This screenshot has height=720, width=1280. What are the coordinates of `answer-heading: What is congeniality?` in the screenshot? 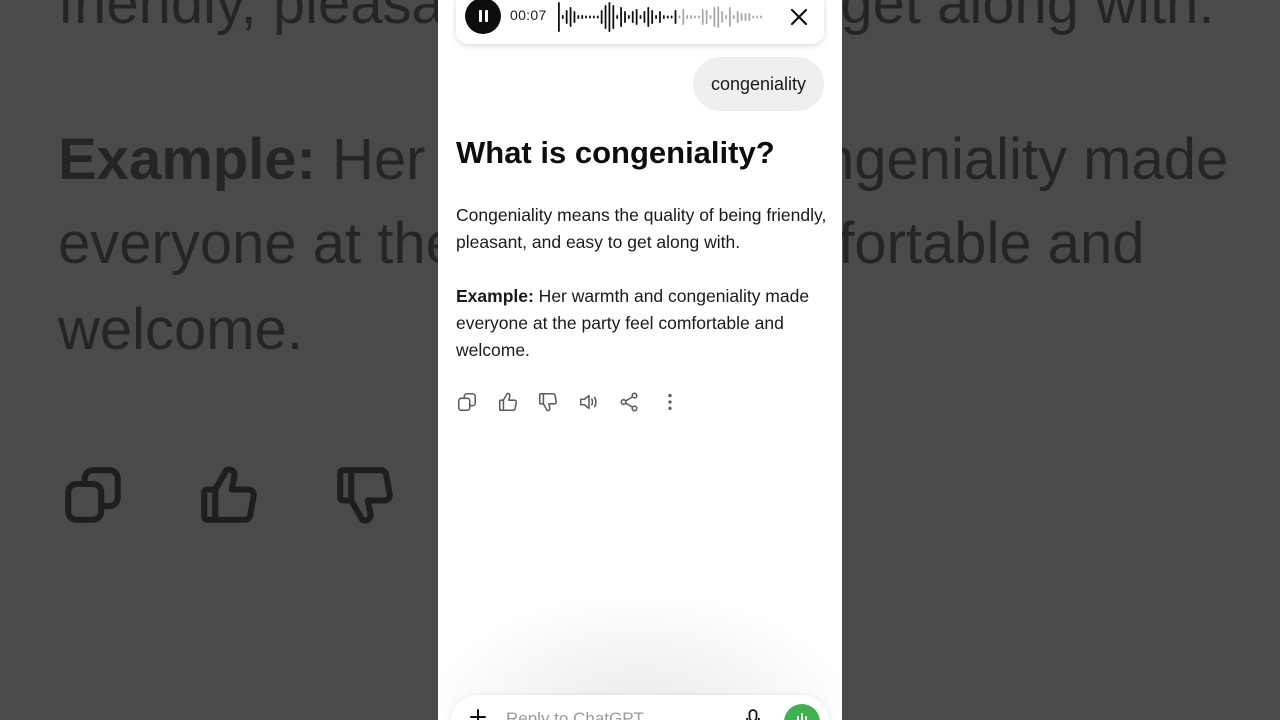 It's located at (615, 152).